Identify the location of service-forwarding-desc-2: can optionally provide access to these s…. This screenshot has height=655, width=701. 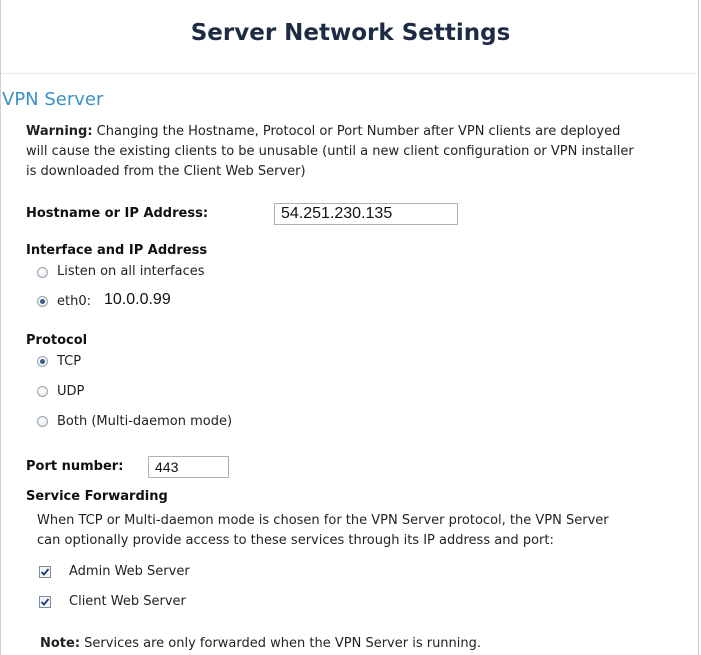
(295, 540).